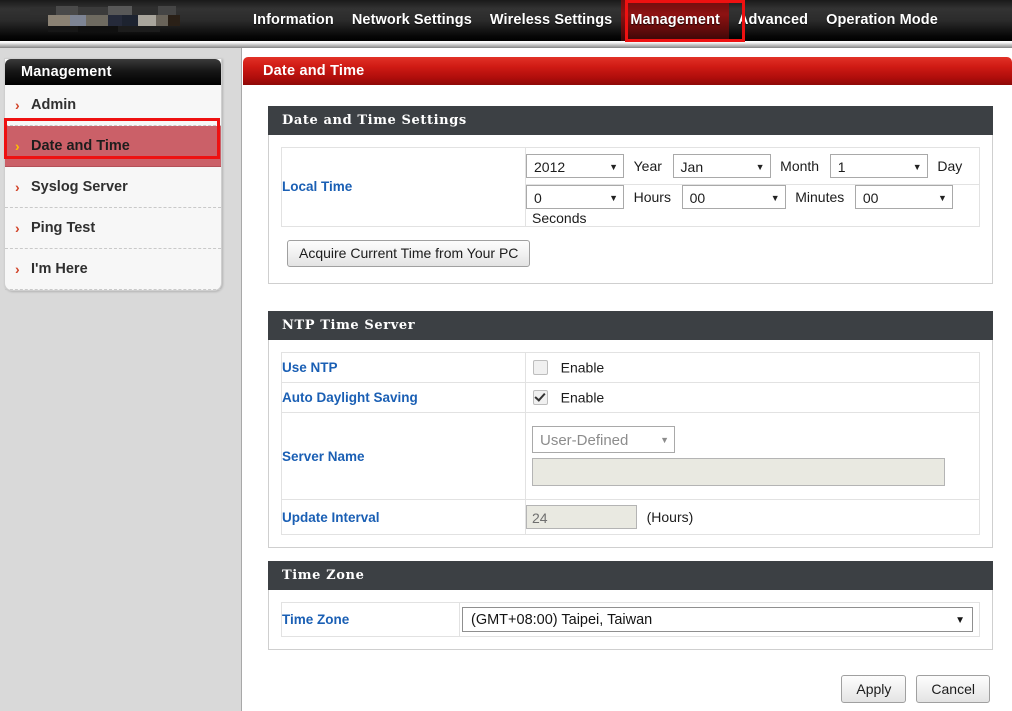 The image size is (1012, 711). What do you see at coordinates (403, 367) in the screenshot?
I see `use-ntp-label: Use NTP` at bounding box center [403, 367].